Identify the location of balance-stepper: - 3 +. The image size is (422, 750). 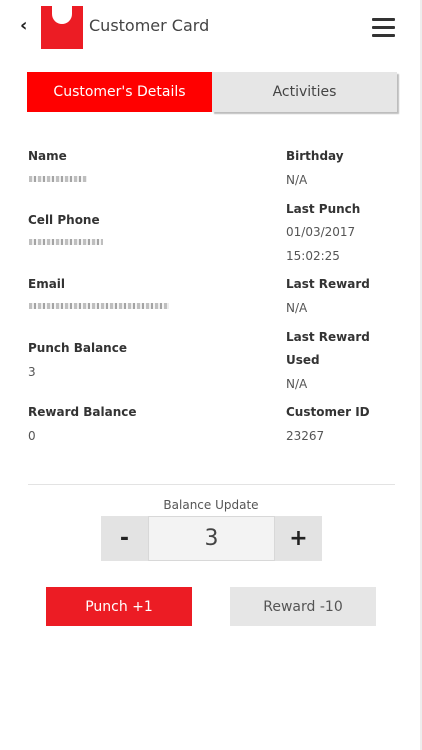
(211, 538).